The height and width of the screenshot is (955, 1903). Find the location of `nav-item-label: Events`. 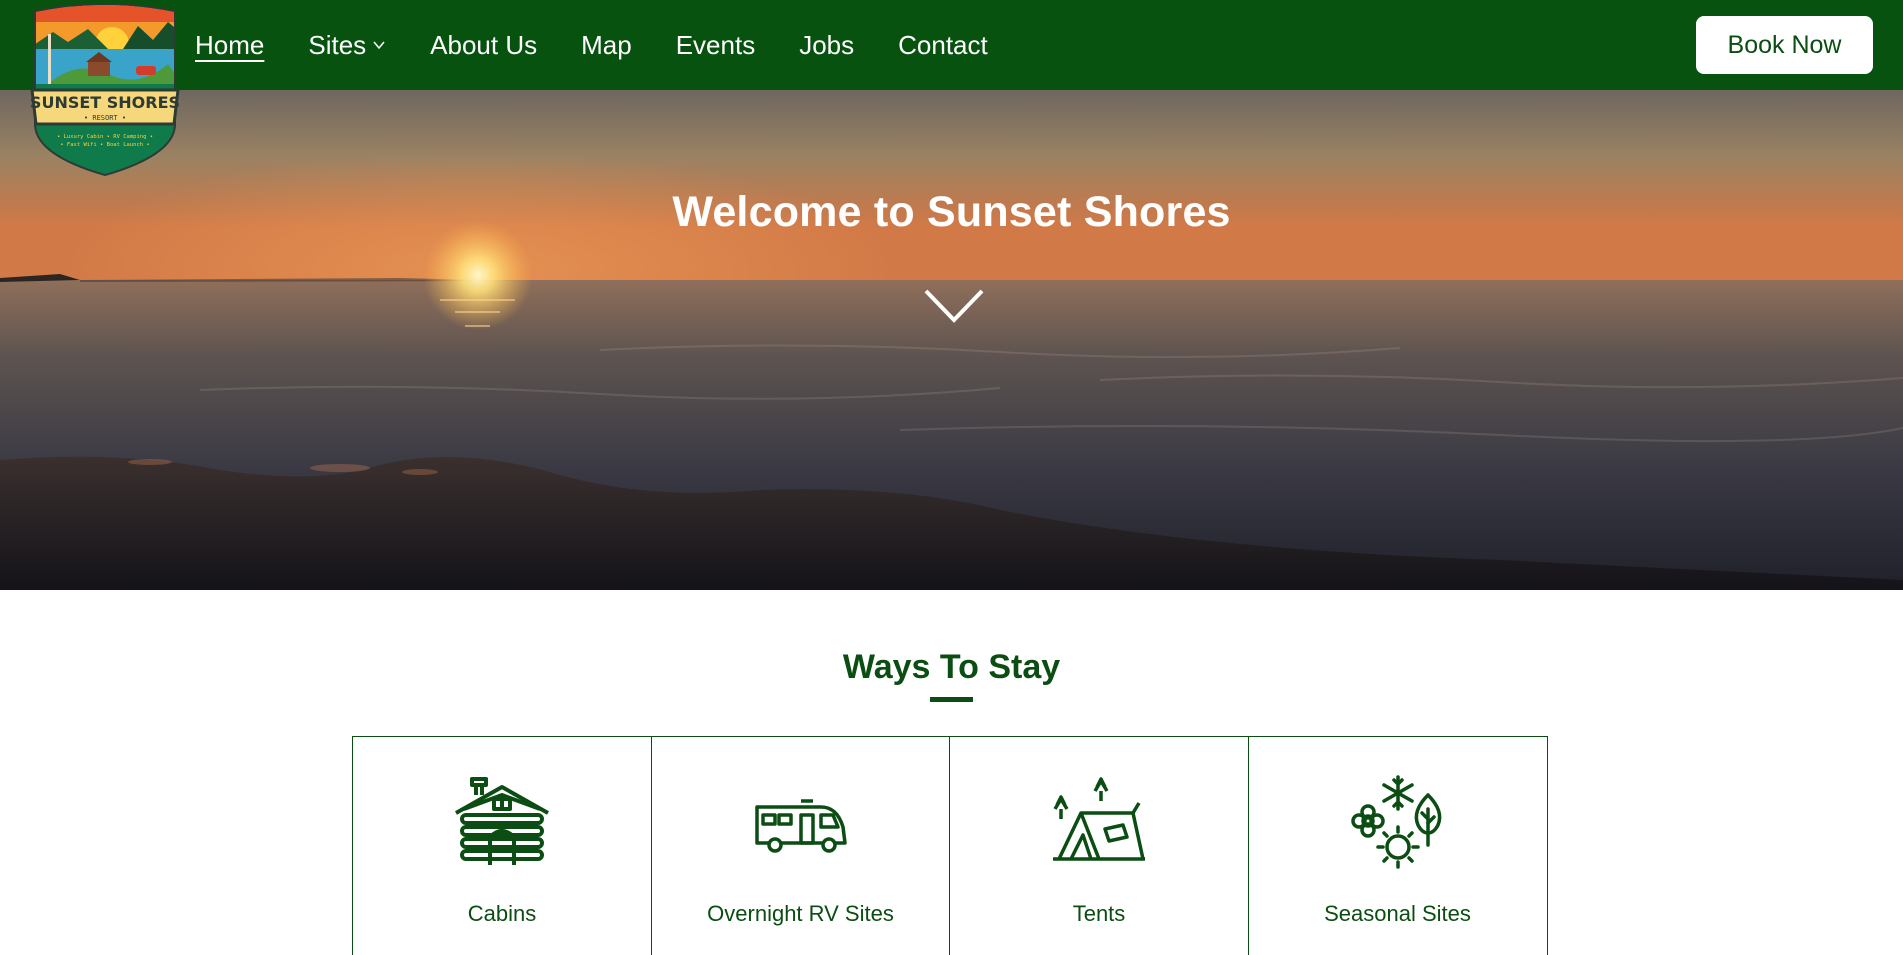

nav-item-label: Events is located at coordinates (715, 44).